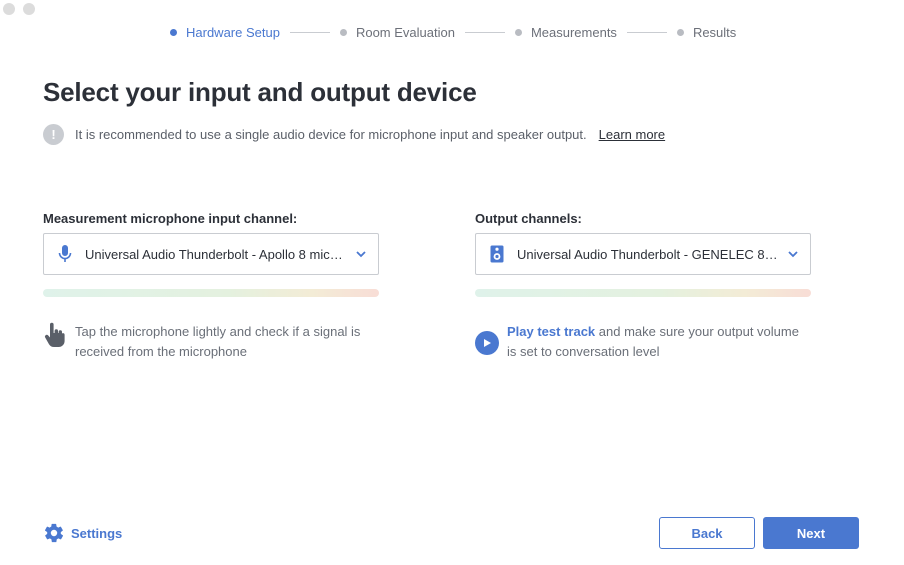 This screenshot has height=565, width=904. I want to click on microphone-icon, so click(65, 254).